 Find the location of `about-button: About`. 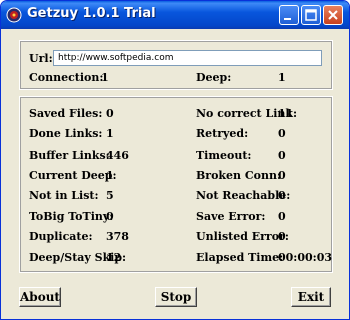

about-button: About is located at coordinates (40, 297).